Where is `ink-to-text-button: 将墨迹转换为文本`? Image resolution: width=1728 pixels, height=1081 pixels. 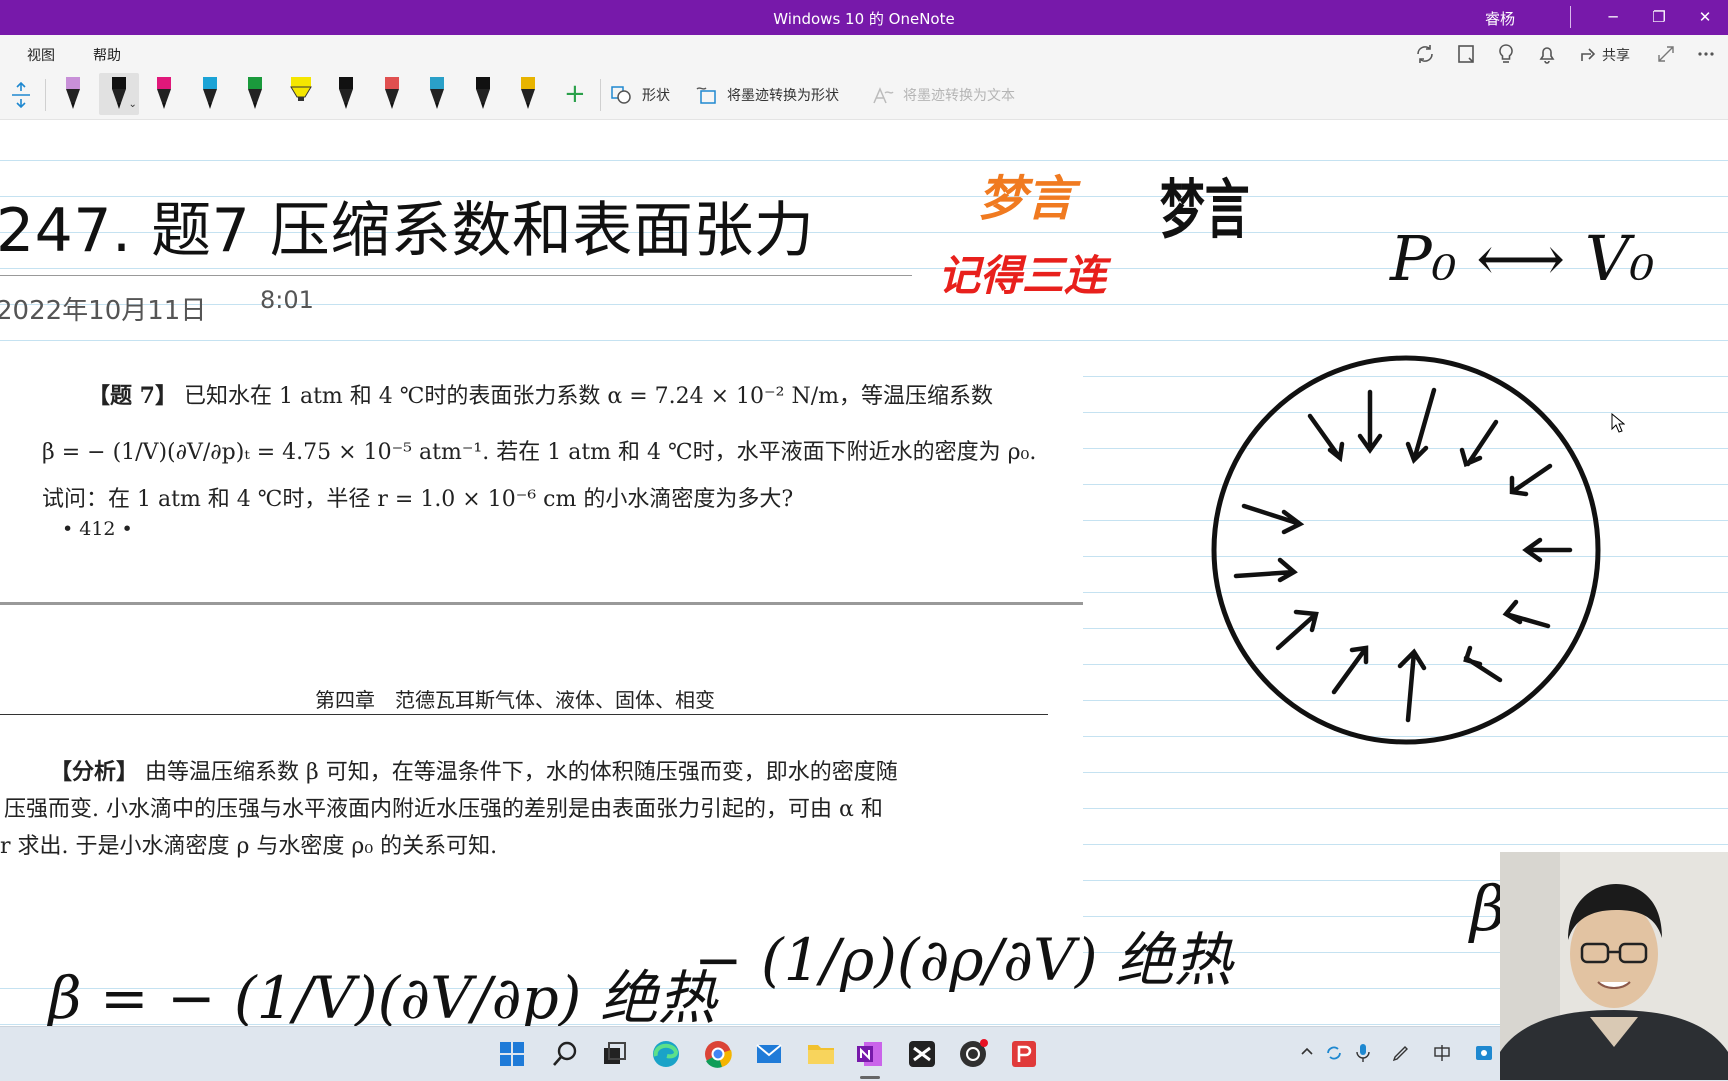 ink-to-text-button: 将墨迹转换为文本 is located at coordinates (959, 95).